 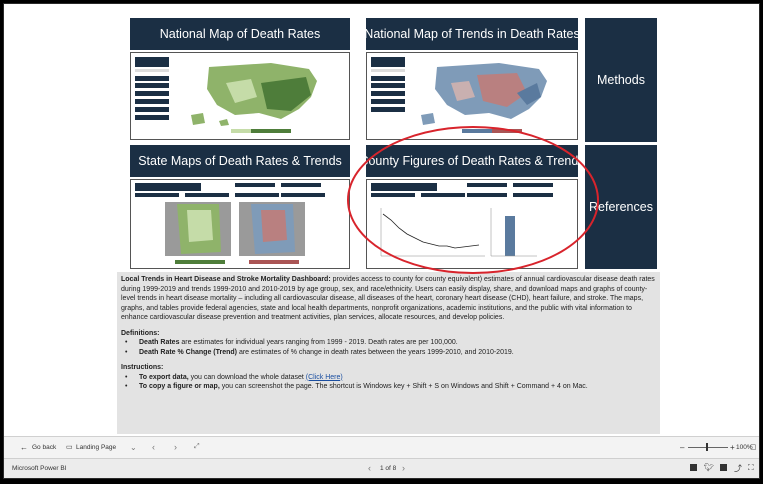 What do you see at coordinates (24, 447) in the screenshot?
I see `back-arrow-icon: ←` at bounding box center [24, 447].